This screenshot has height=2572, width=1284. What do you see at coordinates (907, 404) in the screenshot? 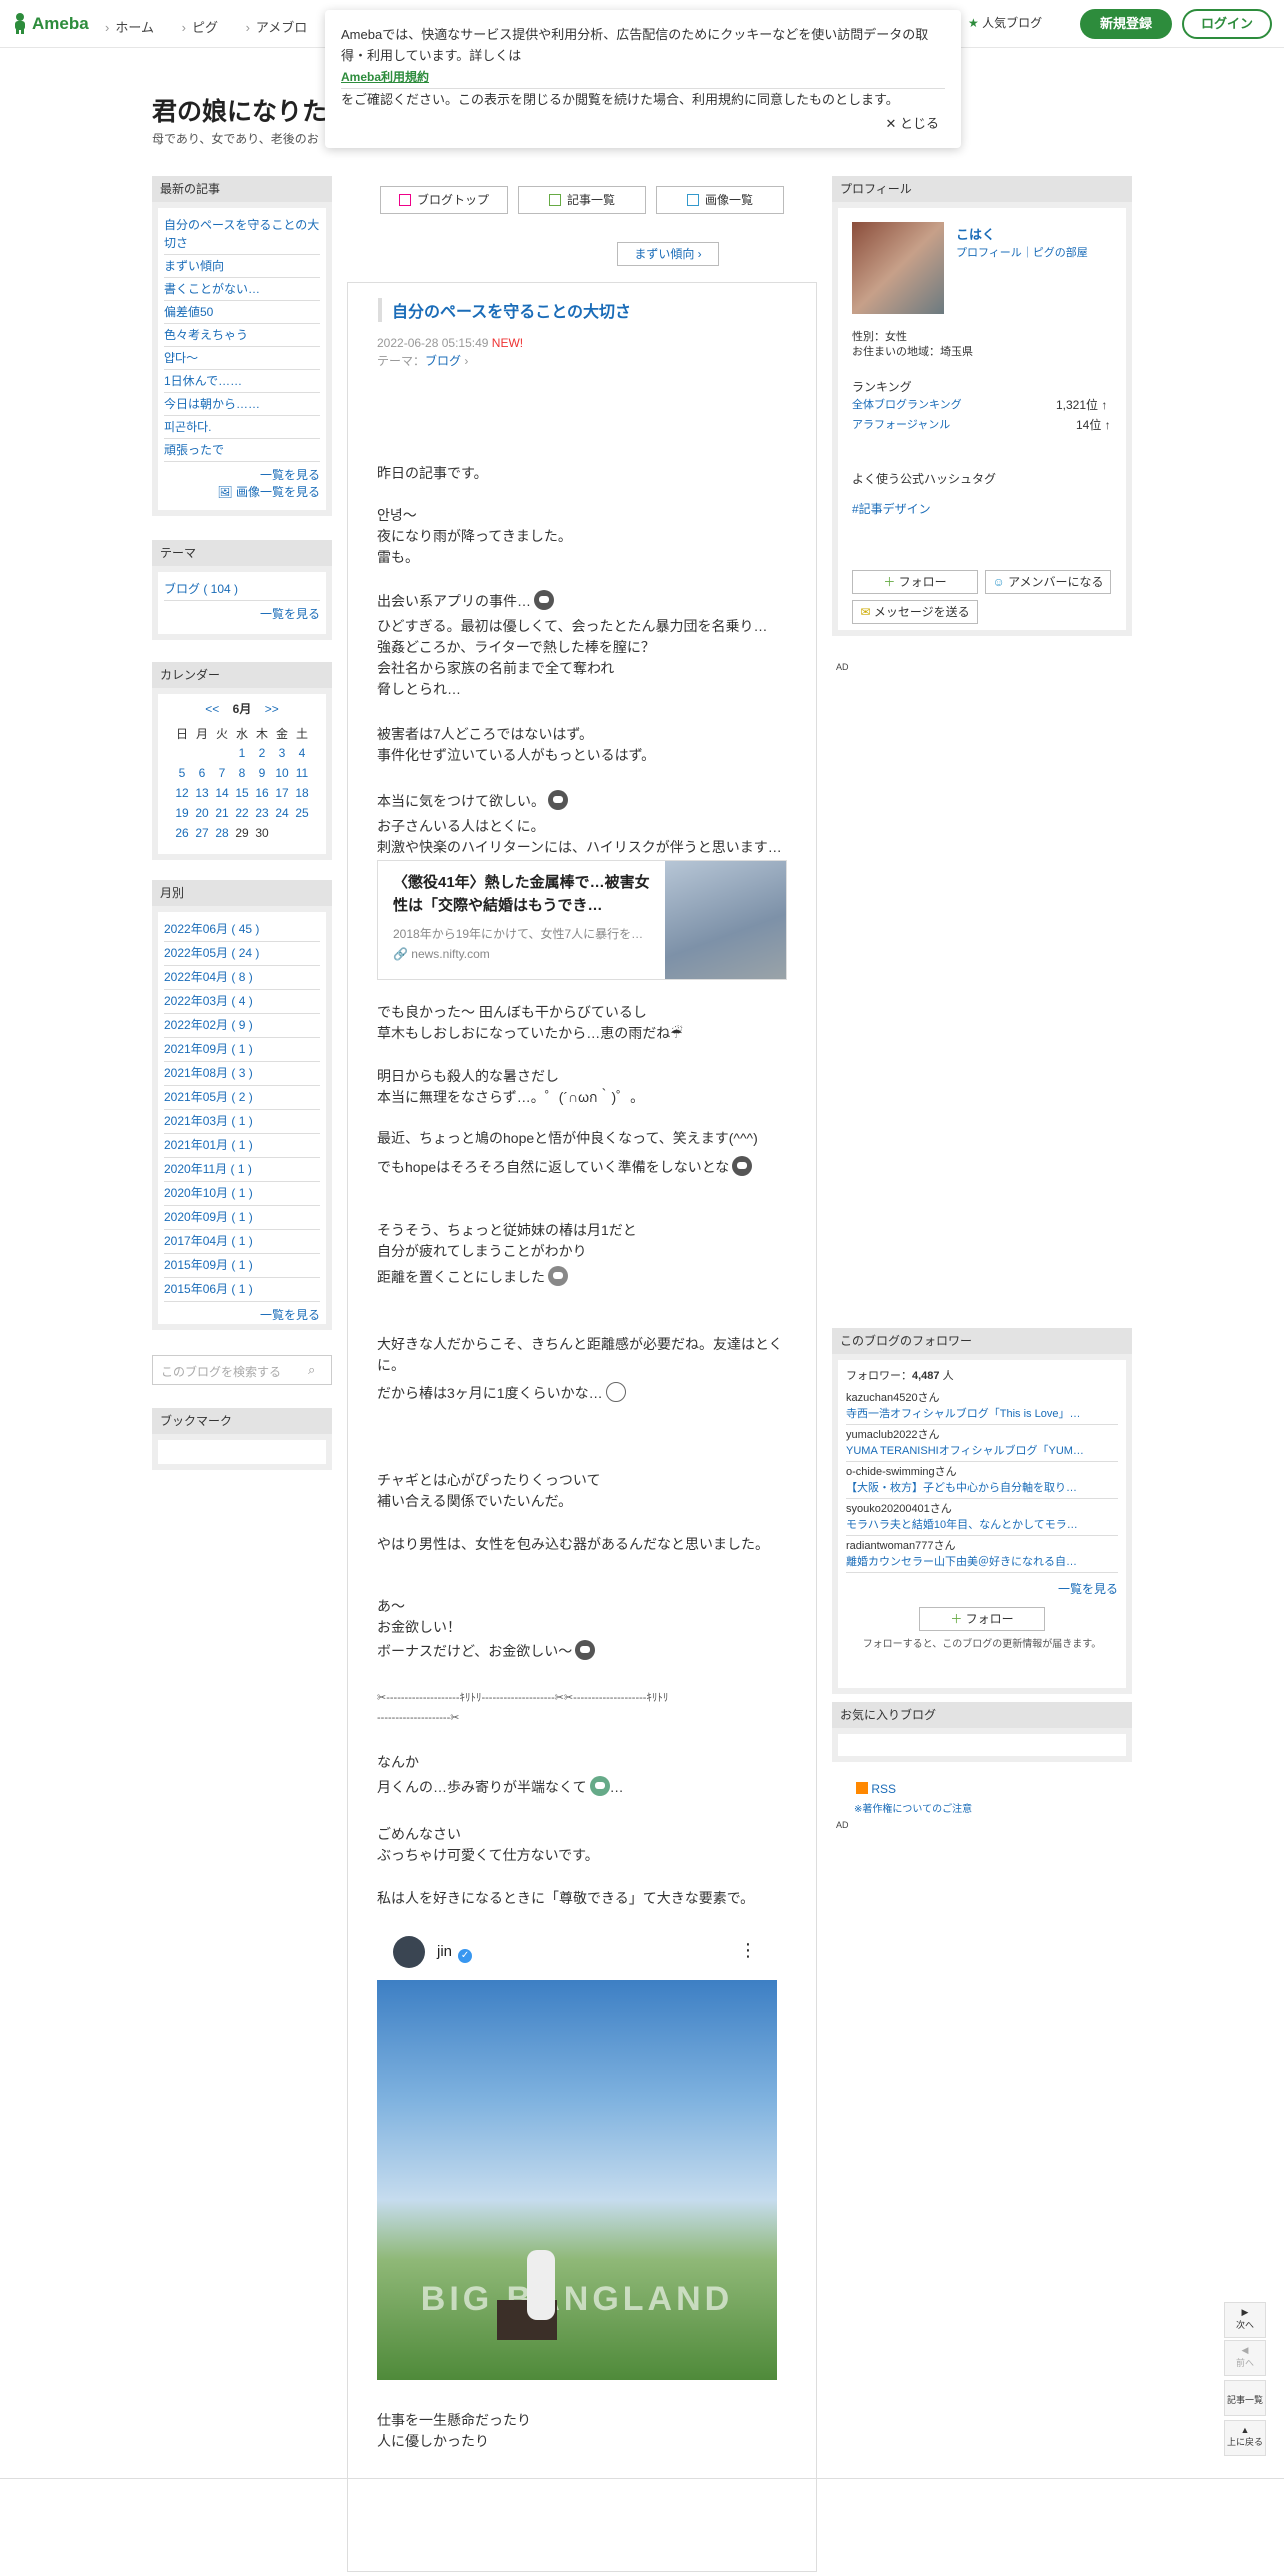
I see `overall-ranking-link: 全体ブログランキング` at bounding box center [907, 404].